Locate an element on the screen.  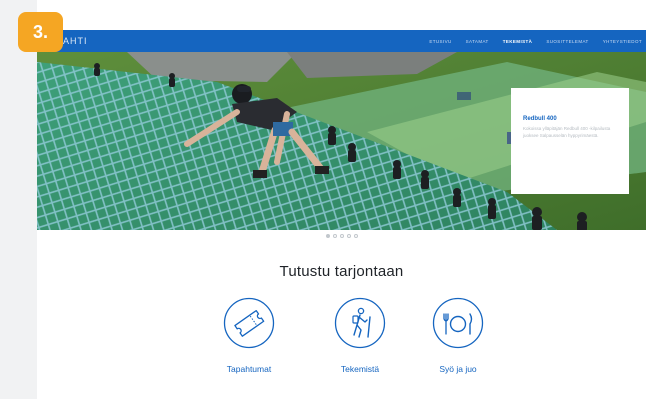
dining-icon is located at coordinates (458, 323).